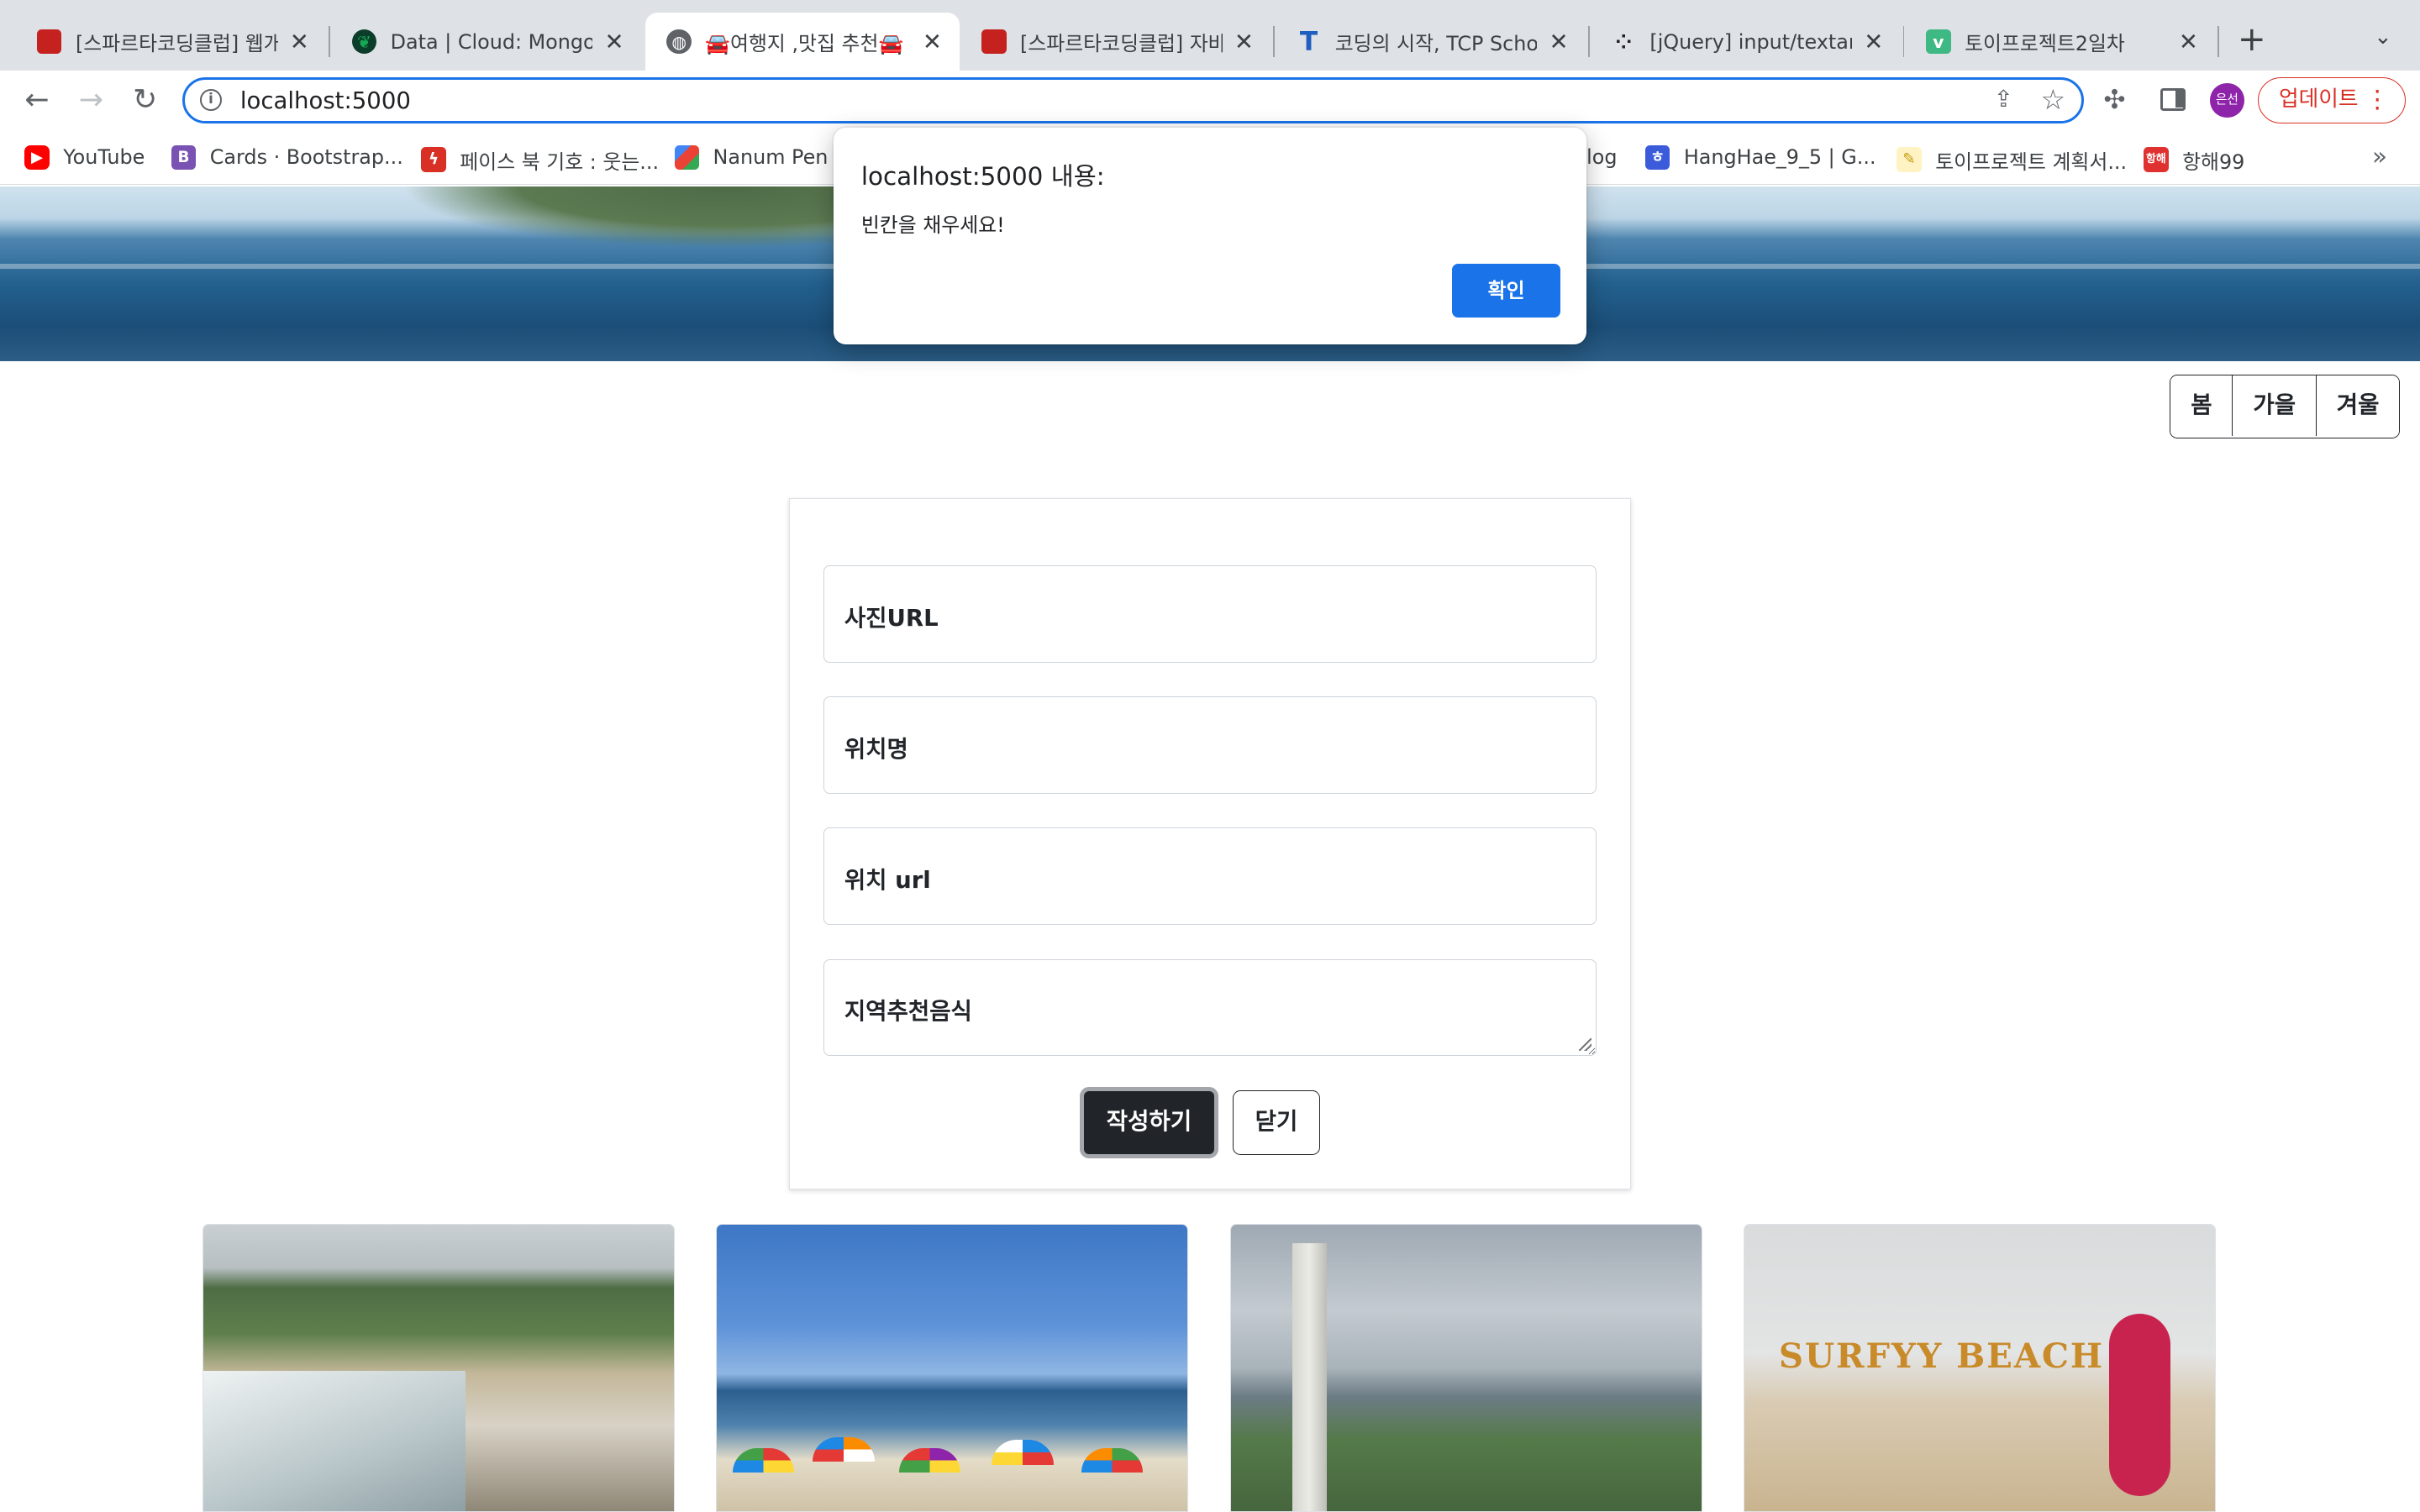 The image size is (2420, 1512). Describe the element at coordinates (687, 157) in the screenshot. I see `google-fonts-icon` at that location.